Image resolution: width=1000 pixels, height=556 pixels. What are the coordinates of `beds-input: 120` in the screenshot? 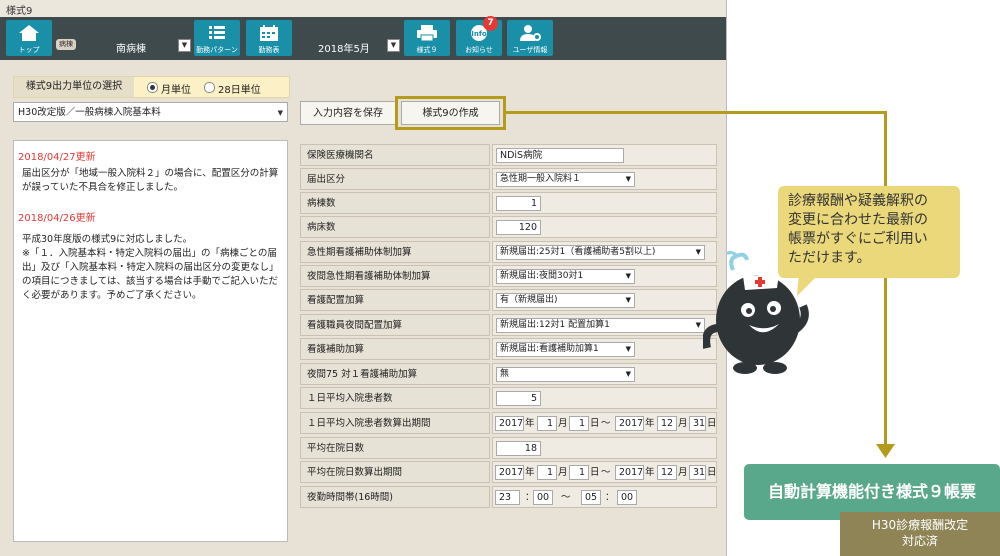 It's located at (518, 227).